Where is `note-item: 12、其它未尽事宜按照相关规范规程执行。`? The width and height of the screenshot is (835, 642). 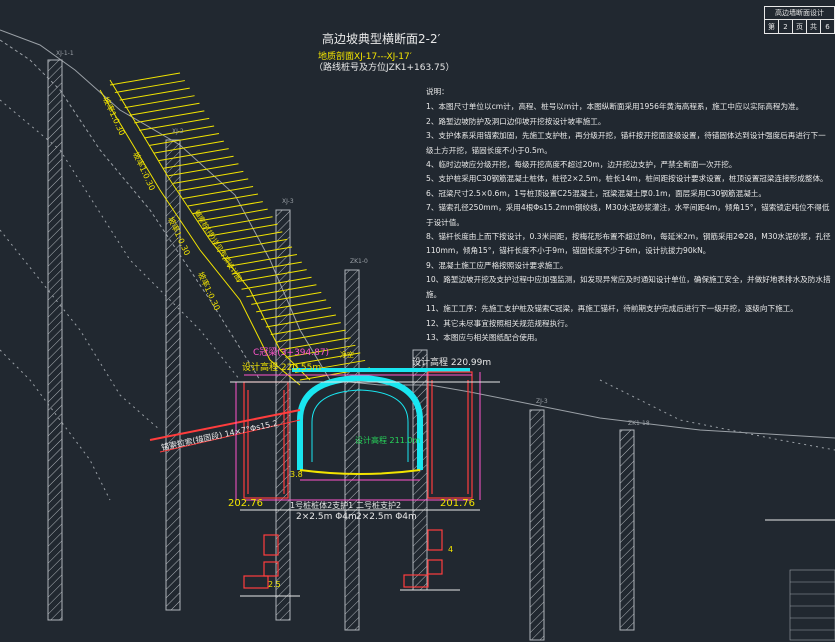 note-item: 12、其它未尽事宜按照相关规范规程执行。 is located at coordinates (499, 323).